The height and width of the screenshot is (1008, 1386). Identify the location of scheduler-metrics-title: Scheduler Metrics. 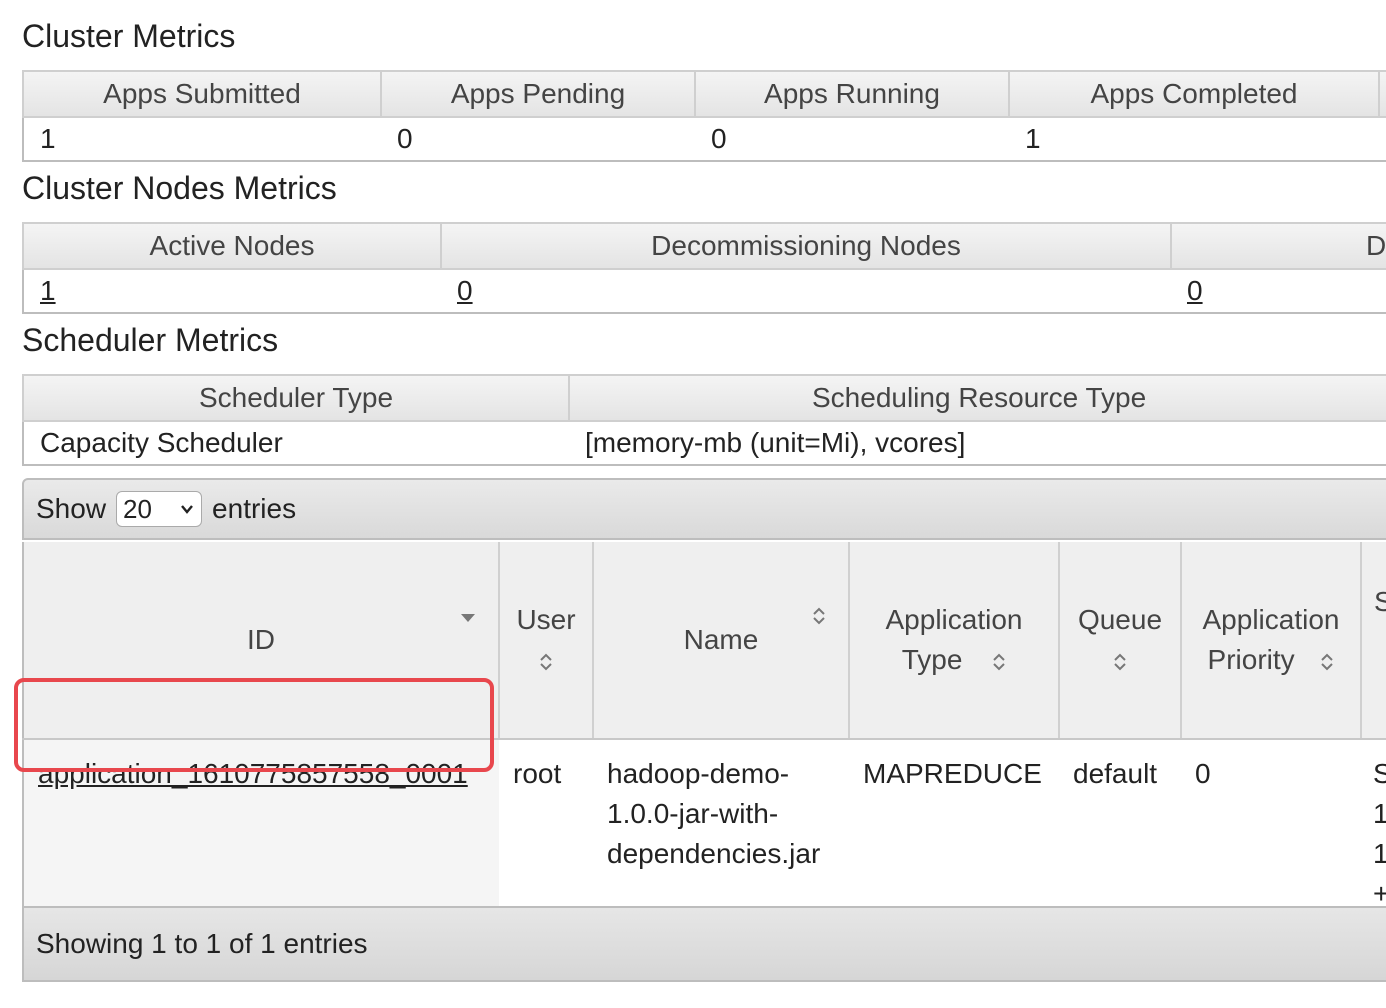
(150, 340).